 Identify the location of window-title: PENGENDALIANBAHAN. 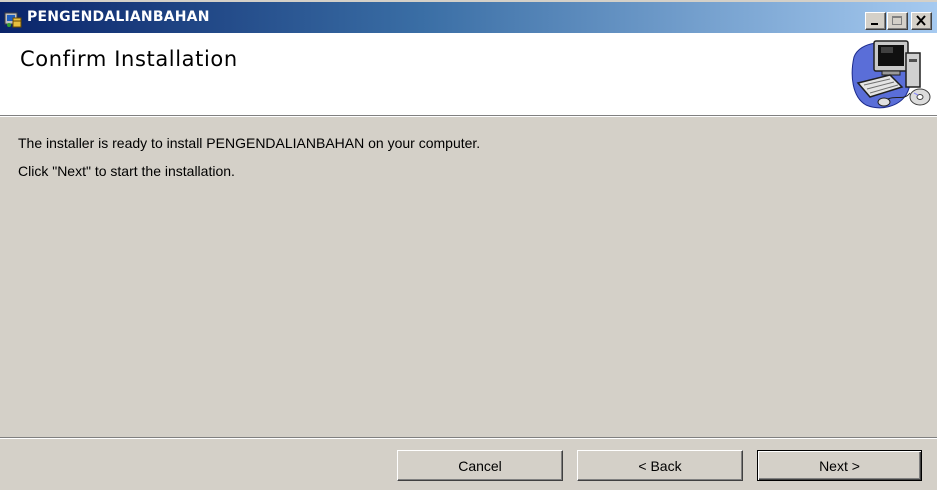
(118, 17).